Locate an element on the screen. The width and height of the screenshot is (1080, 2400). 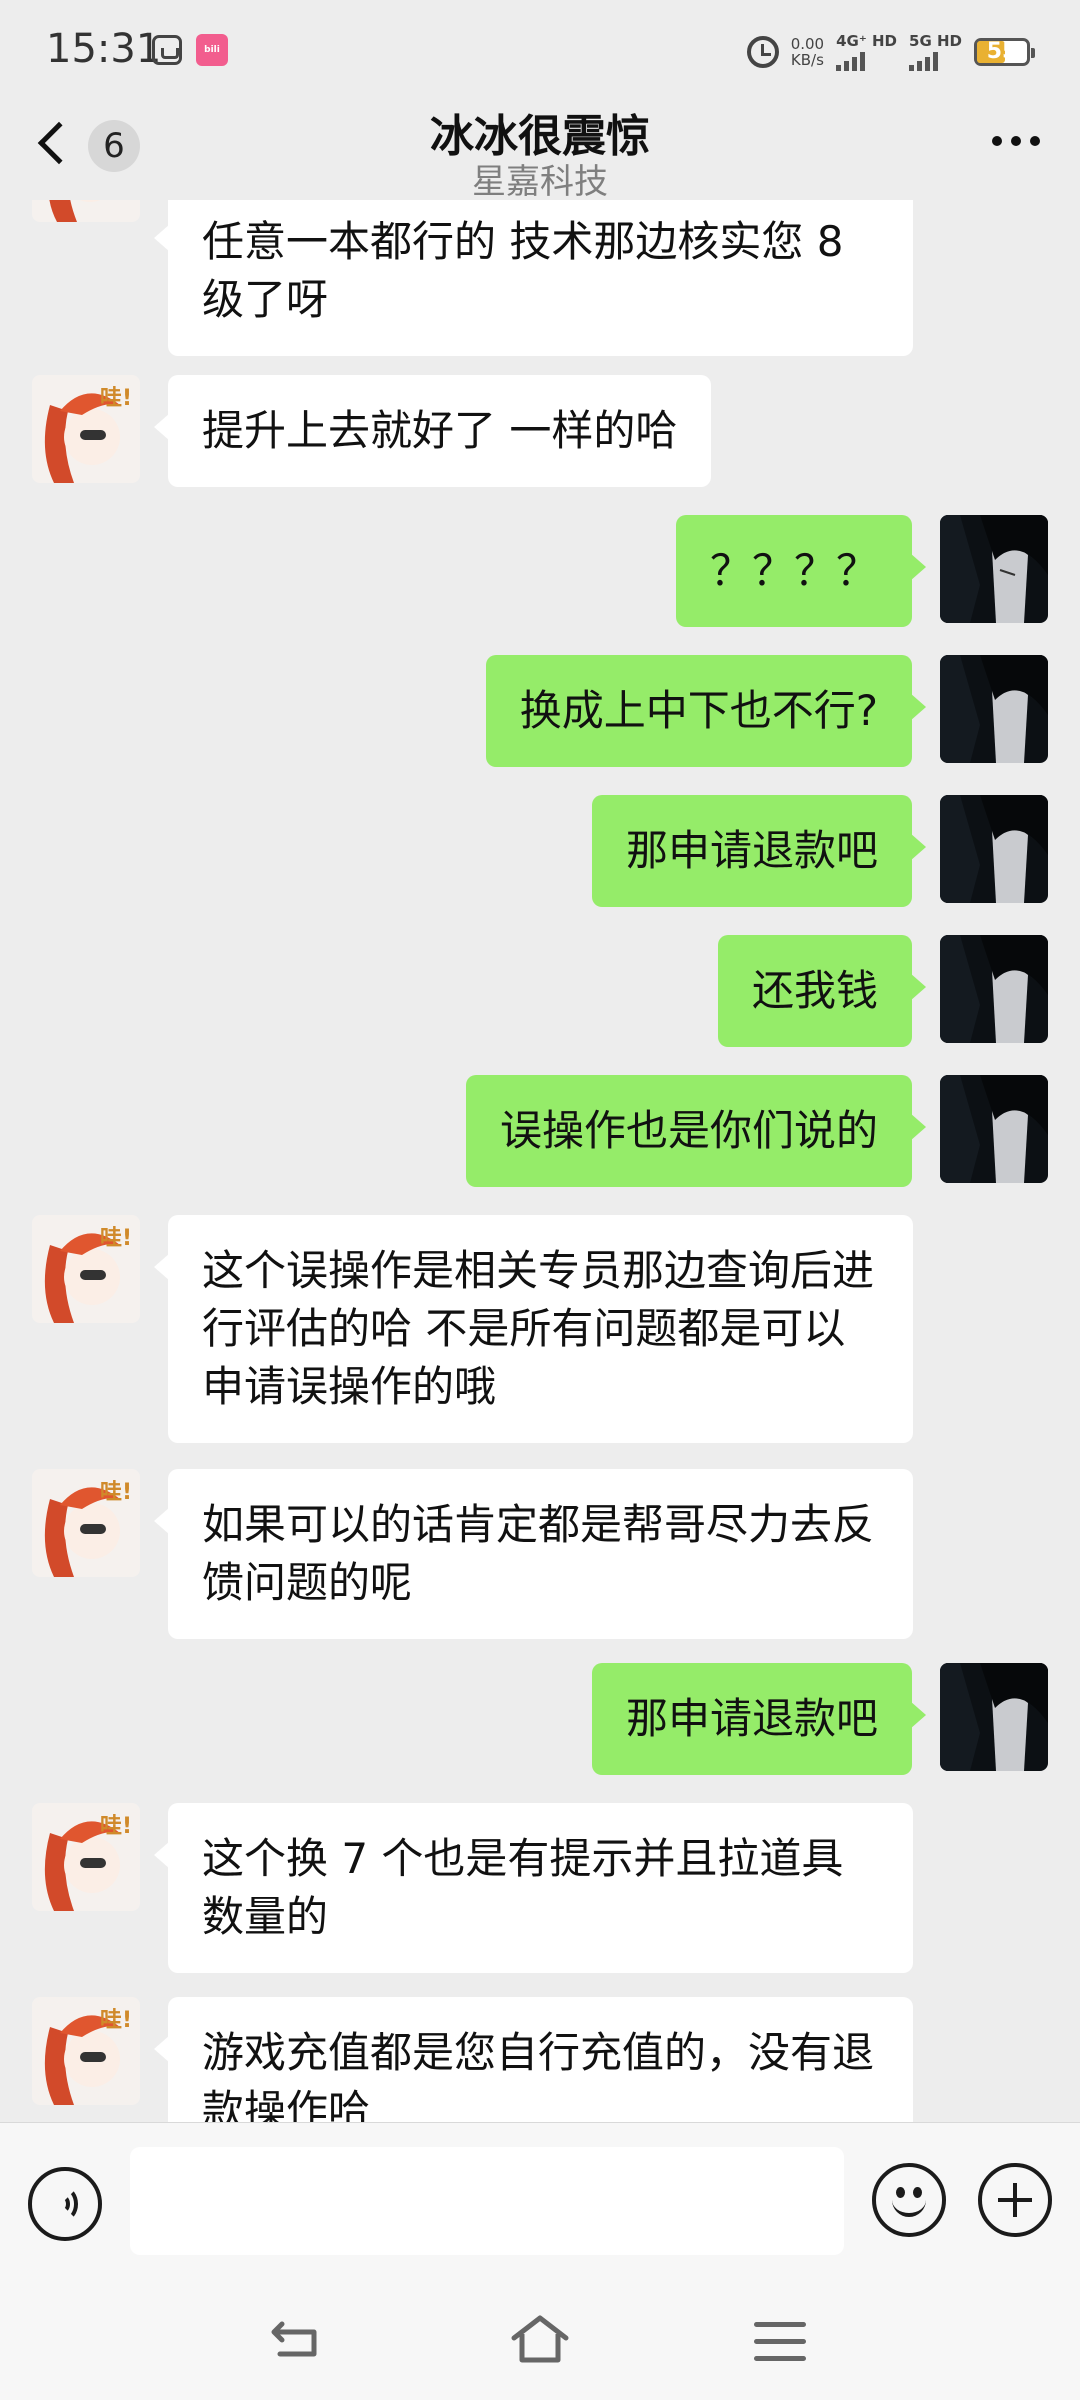
nav-menu-icon is located at coordinates (780, 2342).